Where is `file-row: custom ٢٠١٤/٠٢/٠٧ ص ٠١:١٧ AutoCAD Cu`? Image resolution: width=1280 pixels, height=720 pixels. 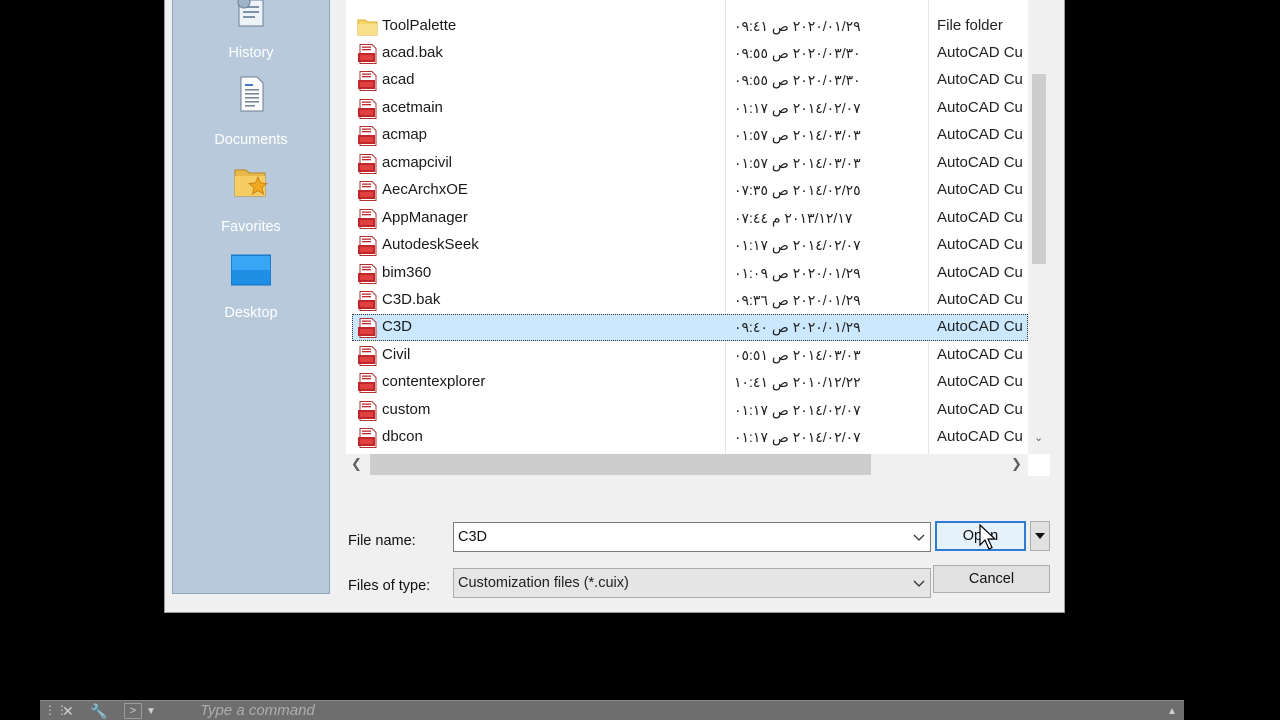 file-row: custom ٢٠١٤/٠٢/٠٧ ص ٠١:١٧ AutoCAD Cu is located at coordinates (690, 410).